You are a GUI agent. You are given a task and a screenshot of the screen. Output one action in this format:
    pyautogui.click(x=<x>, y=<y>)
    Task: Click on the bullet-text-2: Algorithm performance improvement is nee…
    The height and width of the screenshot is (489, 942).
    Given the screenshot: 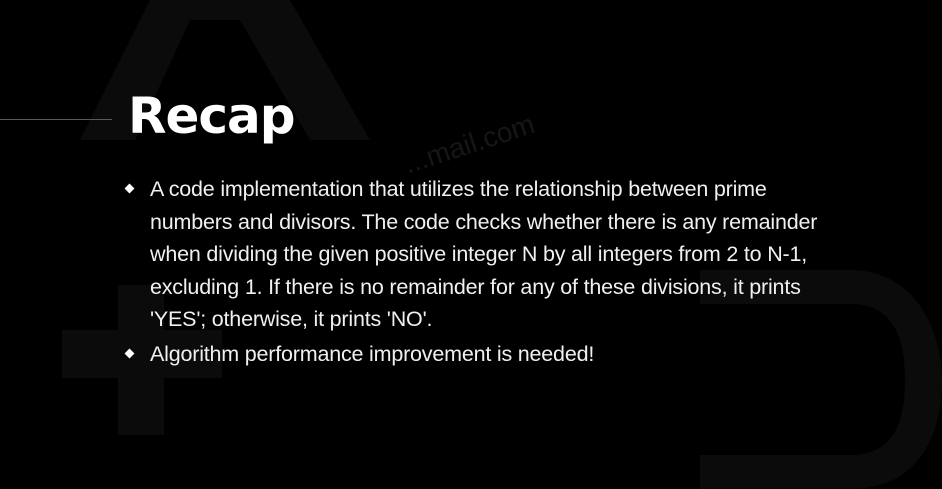 What is the action you would take?
    pyautogui.click(x=372, y=353)
    